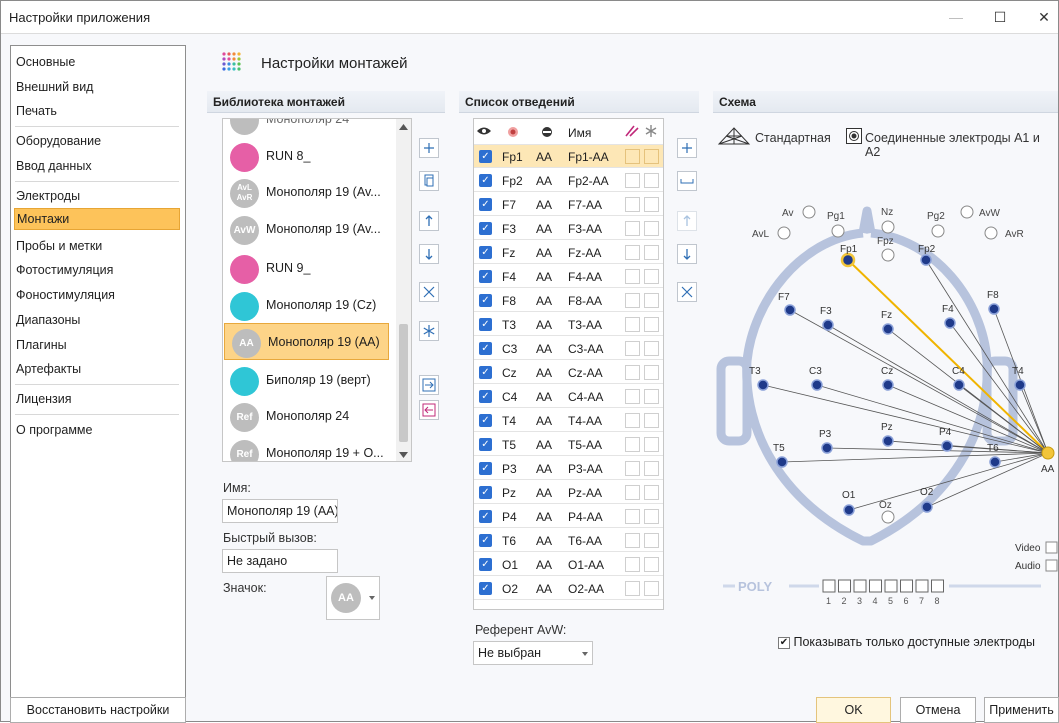 The image size is (1059, 723). I want to click on lead-up-button, so click(687, 221).